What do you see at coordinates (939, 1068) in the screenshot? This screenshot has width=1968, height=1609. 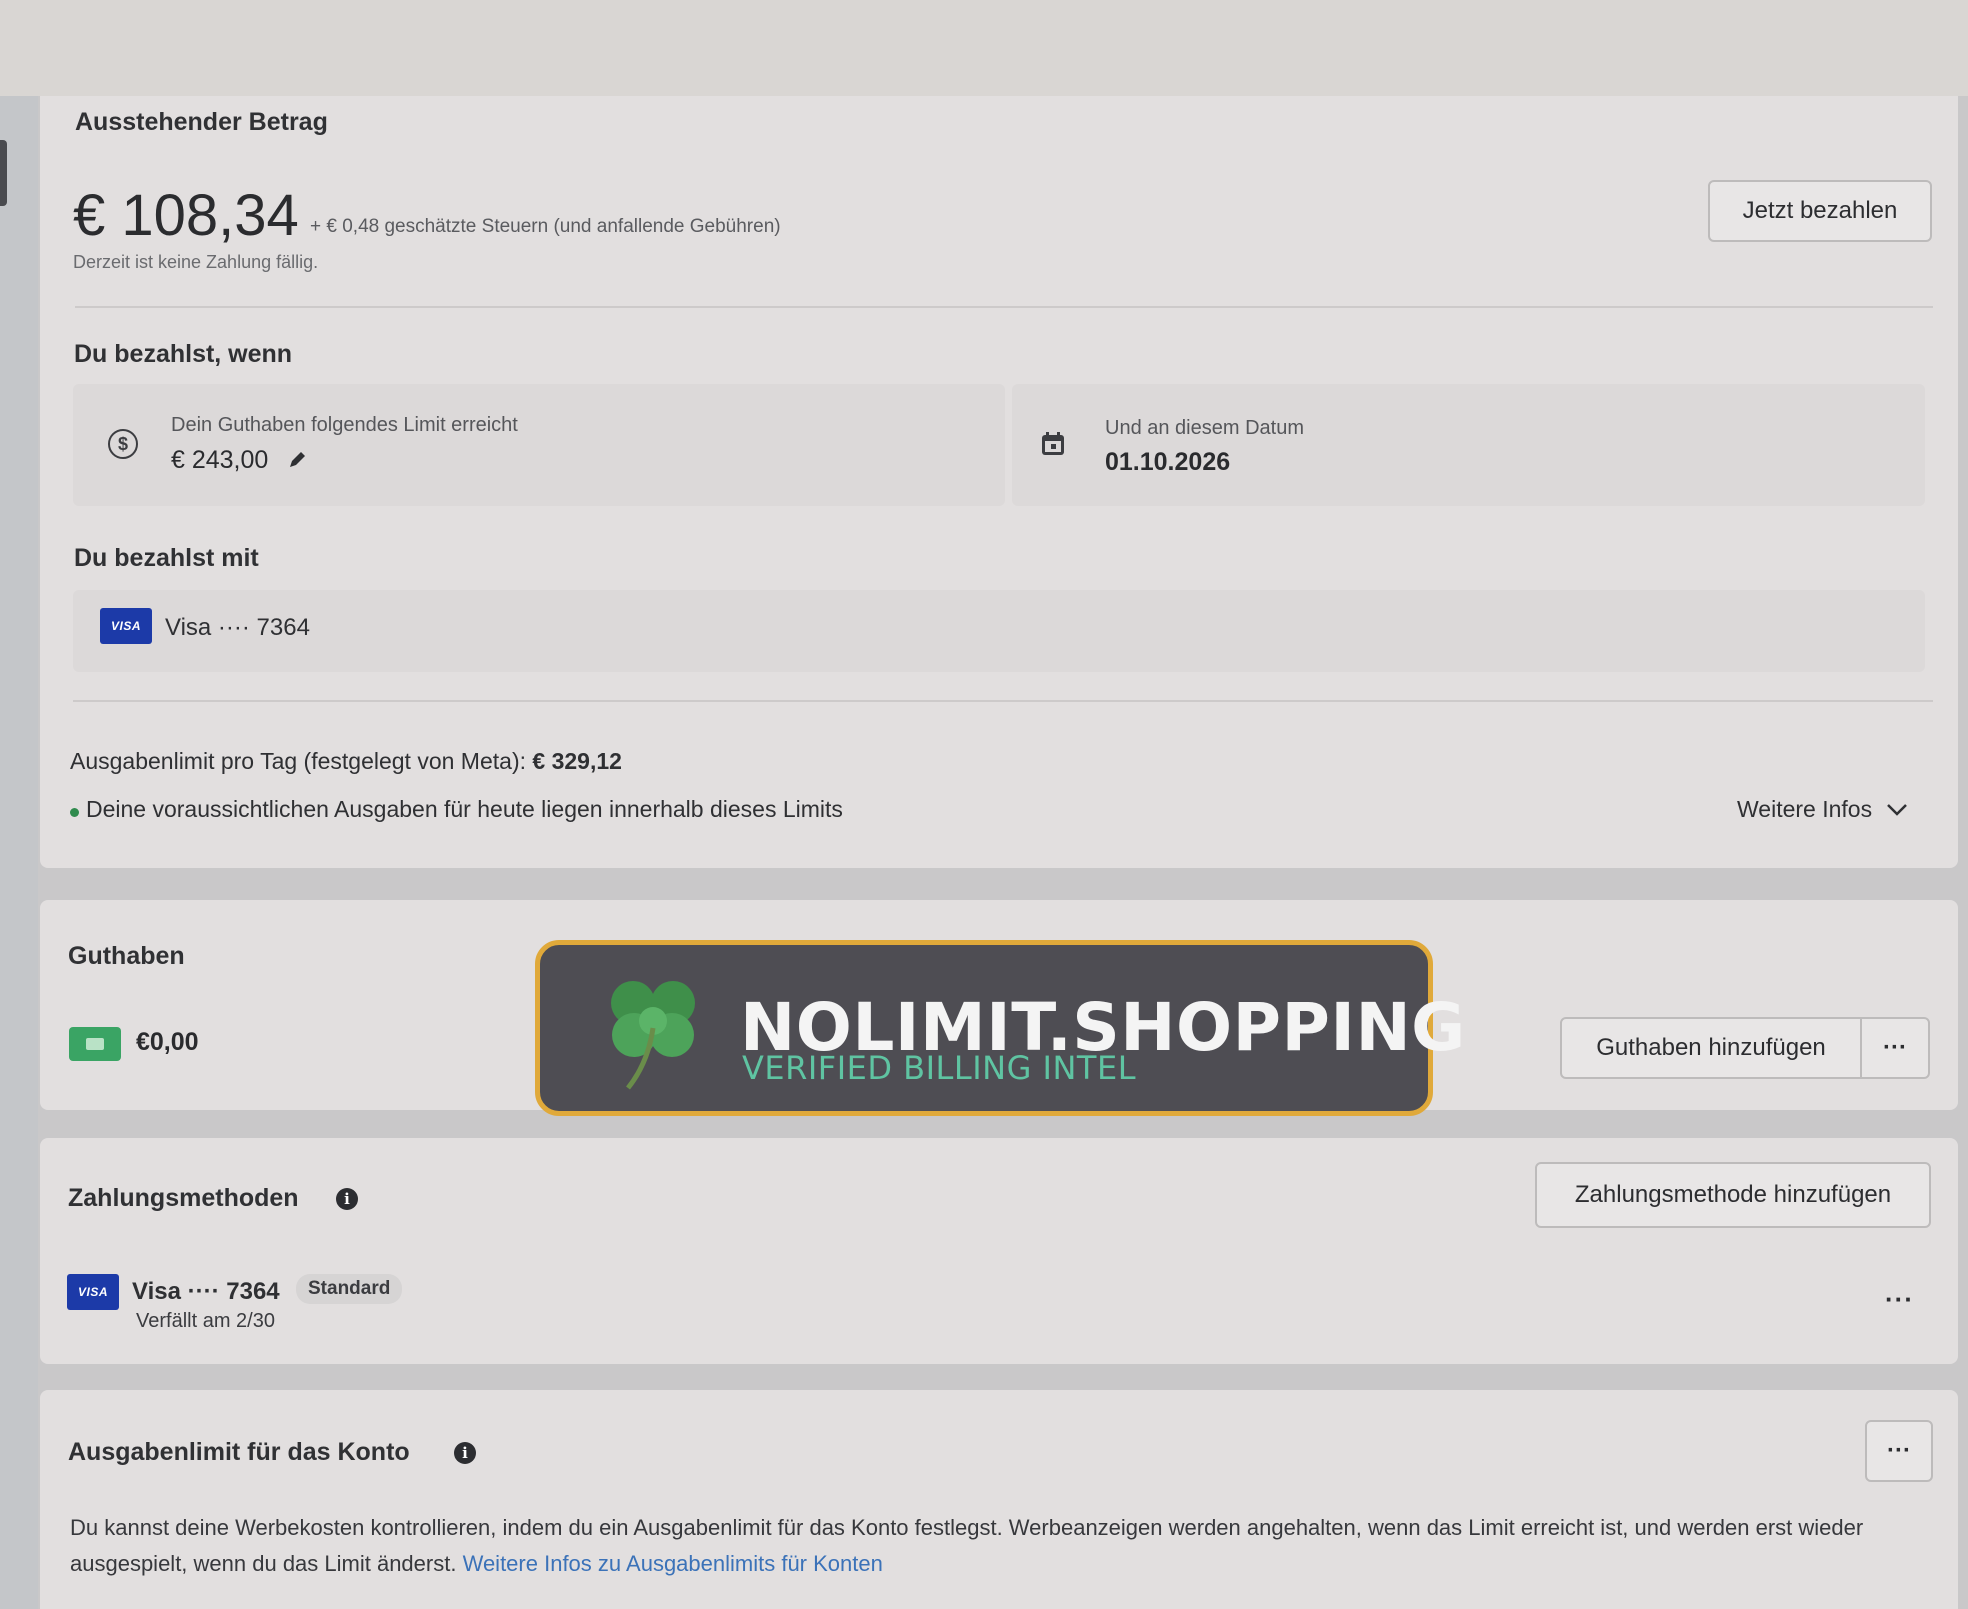 I see `banner-subtitle: VERIFIED BILLING INTEL` at bounding box center [939, 1068].